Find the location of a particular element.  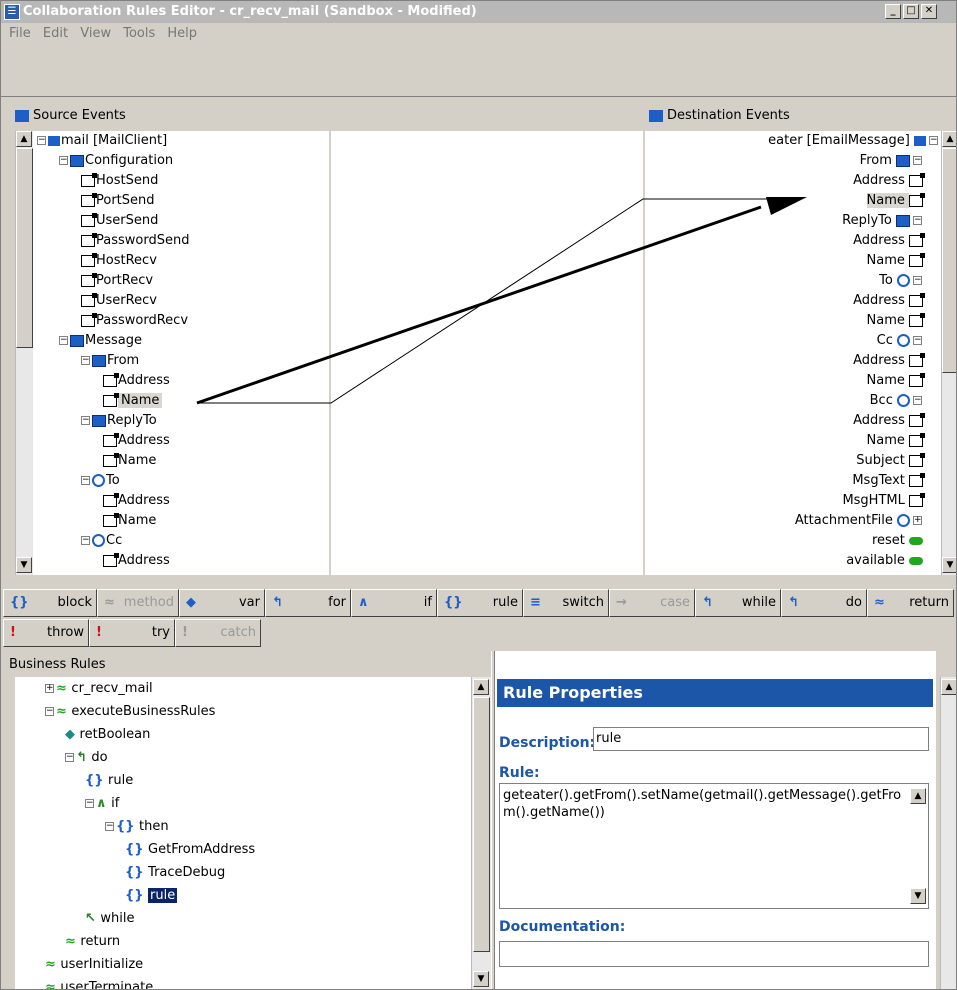

business-rule-item: ≈ userTerminate is located at coordinates (99, 984).